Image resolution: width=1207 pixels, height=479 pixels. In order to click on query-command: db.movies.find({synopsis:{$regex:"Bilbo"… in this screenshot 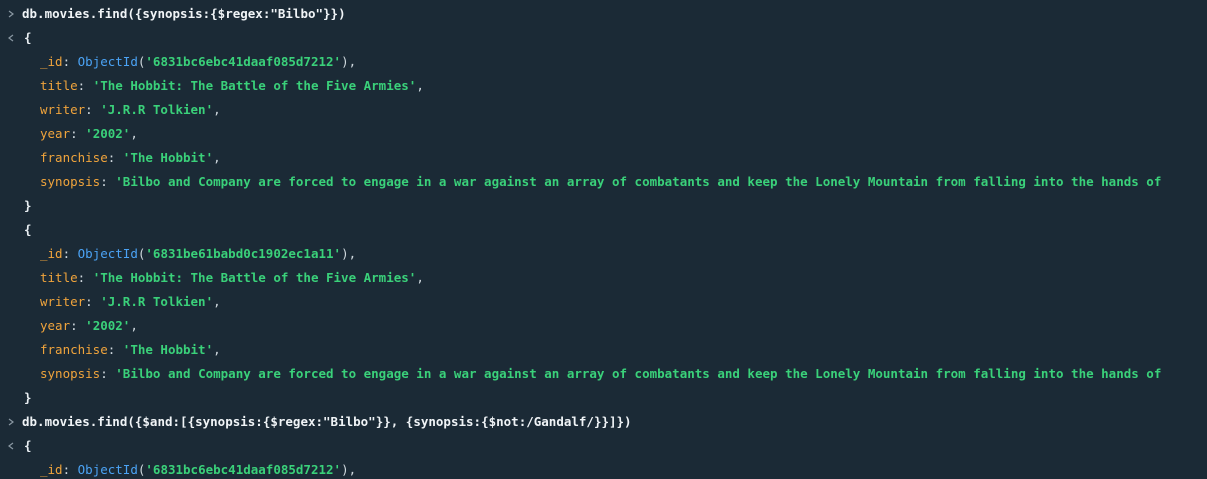, I will do `click(184, 13)`.